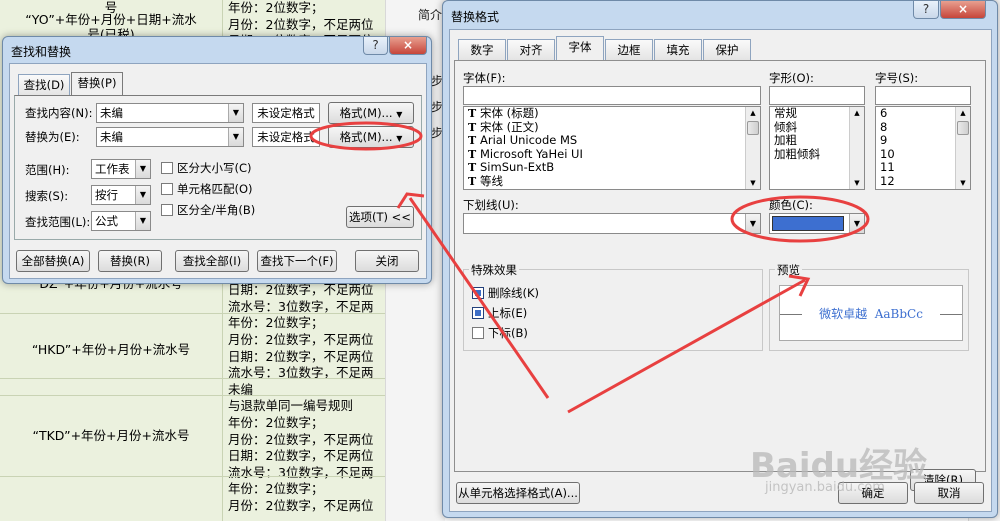 The image size is (1000, 521). I want to click on tab-4: 填充, so click(678, 49).